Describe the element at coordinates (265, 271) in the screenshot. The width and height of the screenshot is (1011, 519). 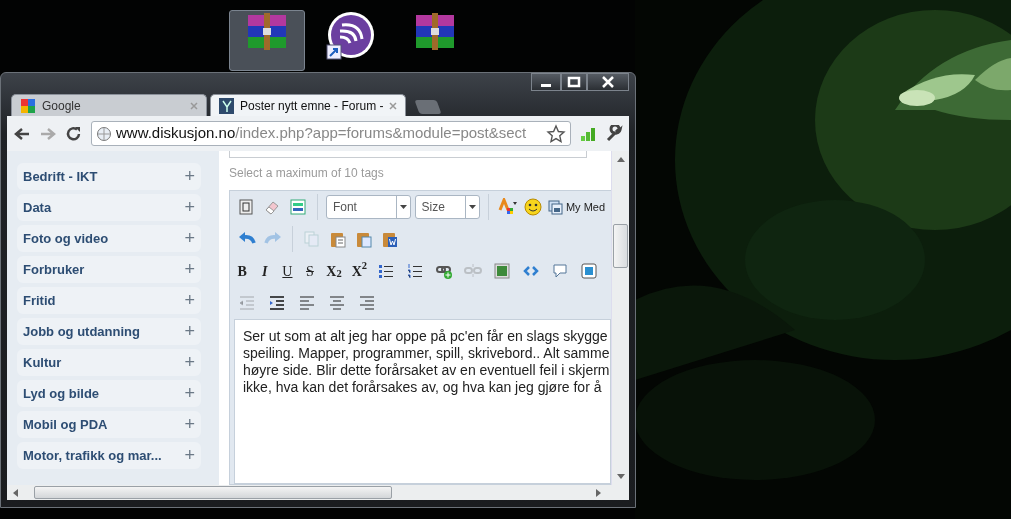
I see `format-button: I` at that location.